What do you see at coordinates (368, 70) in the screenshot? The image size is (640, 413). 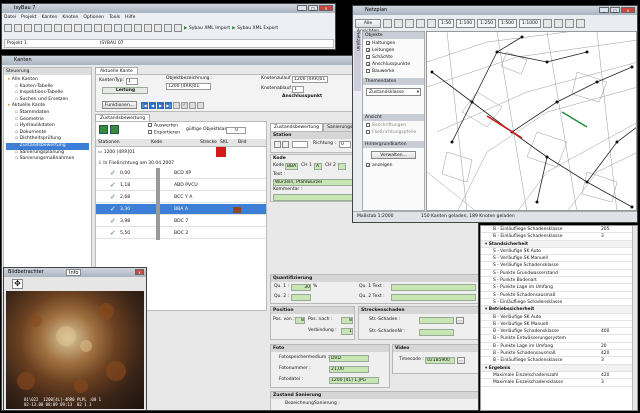 I see `objekte-checkbox` at bounding box center [368, 70].